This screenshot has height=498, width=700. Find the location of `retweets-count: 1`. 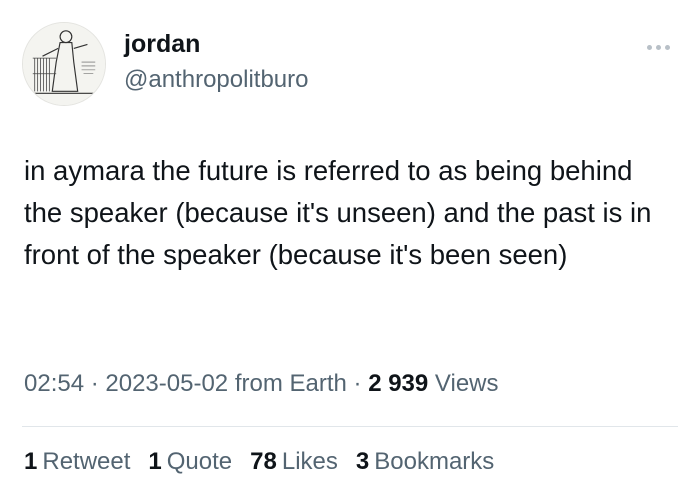

retweets-count: 1 is located at coordinates (31, 461).